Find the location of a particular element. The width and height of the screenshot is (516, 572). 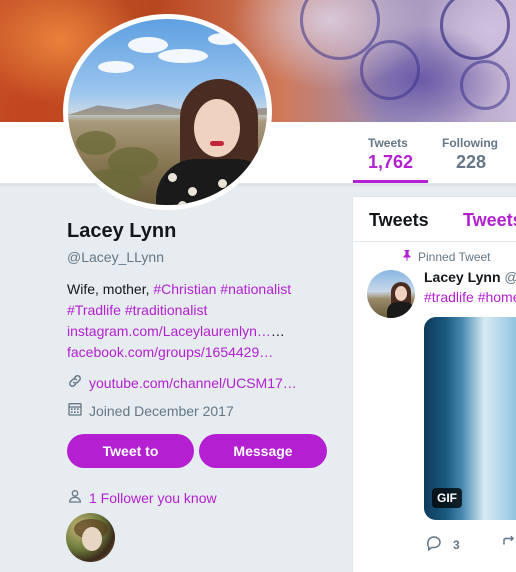

message-button: Message is located at coordinates (263, 451).